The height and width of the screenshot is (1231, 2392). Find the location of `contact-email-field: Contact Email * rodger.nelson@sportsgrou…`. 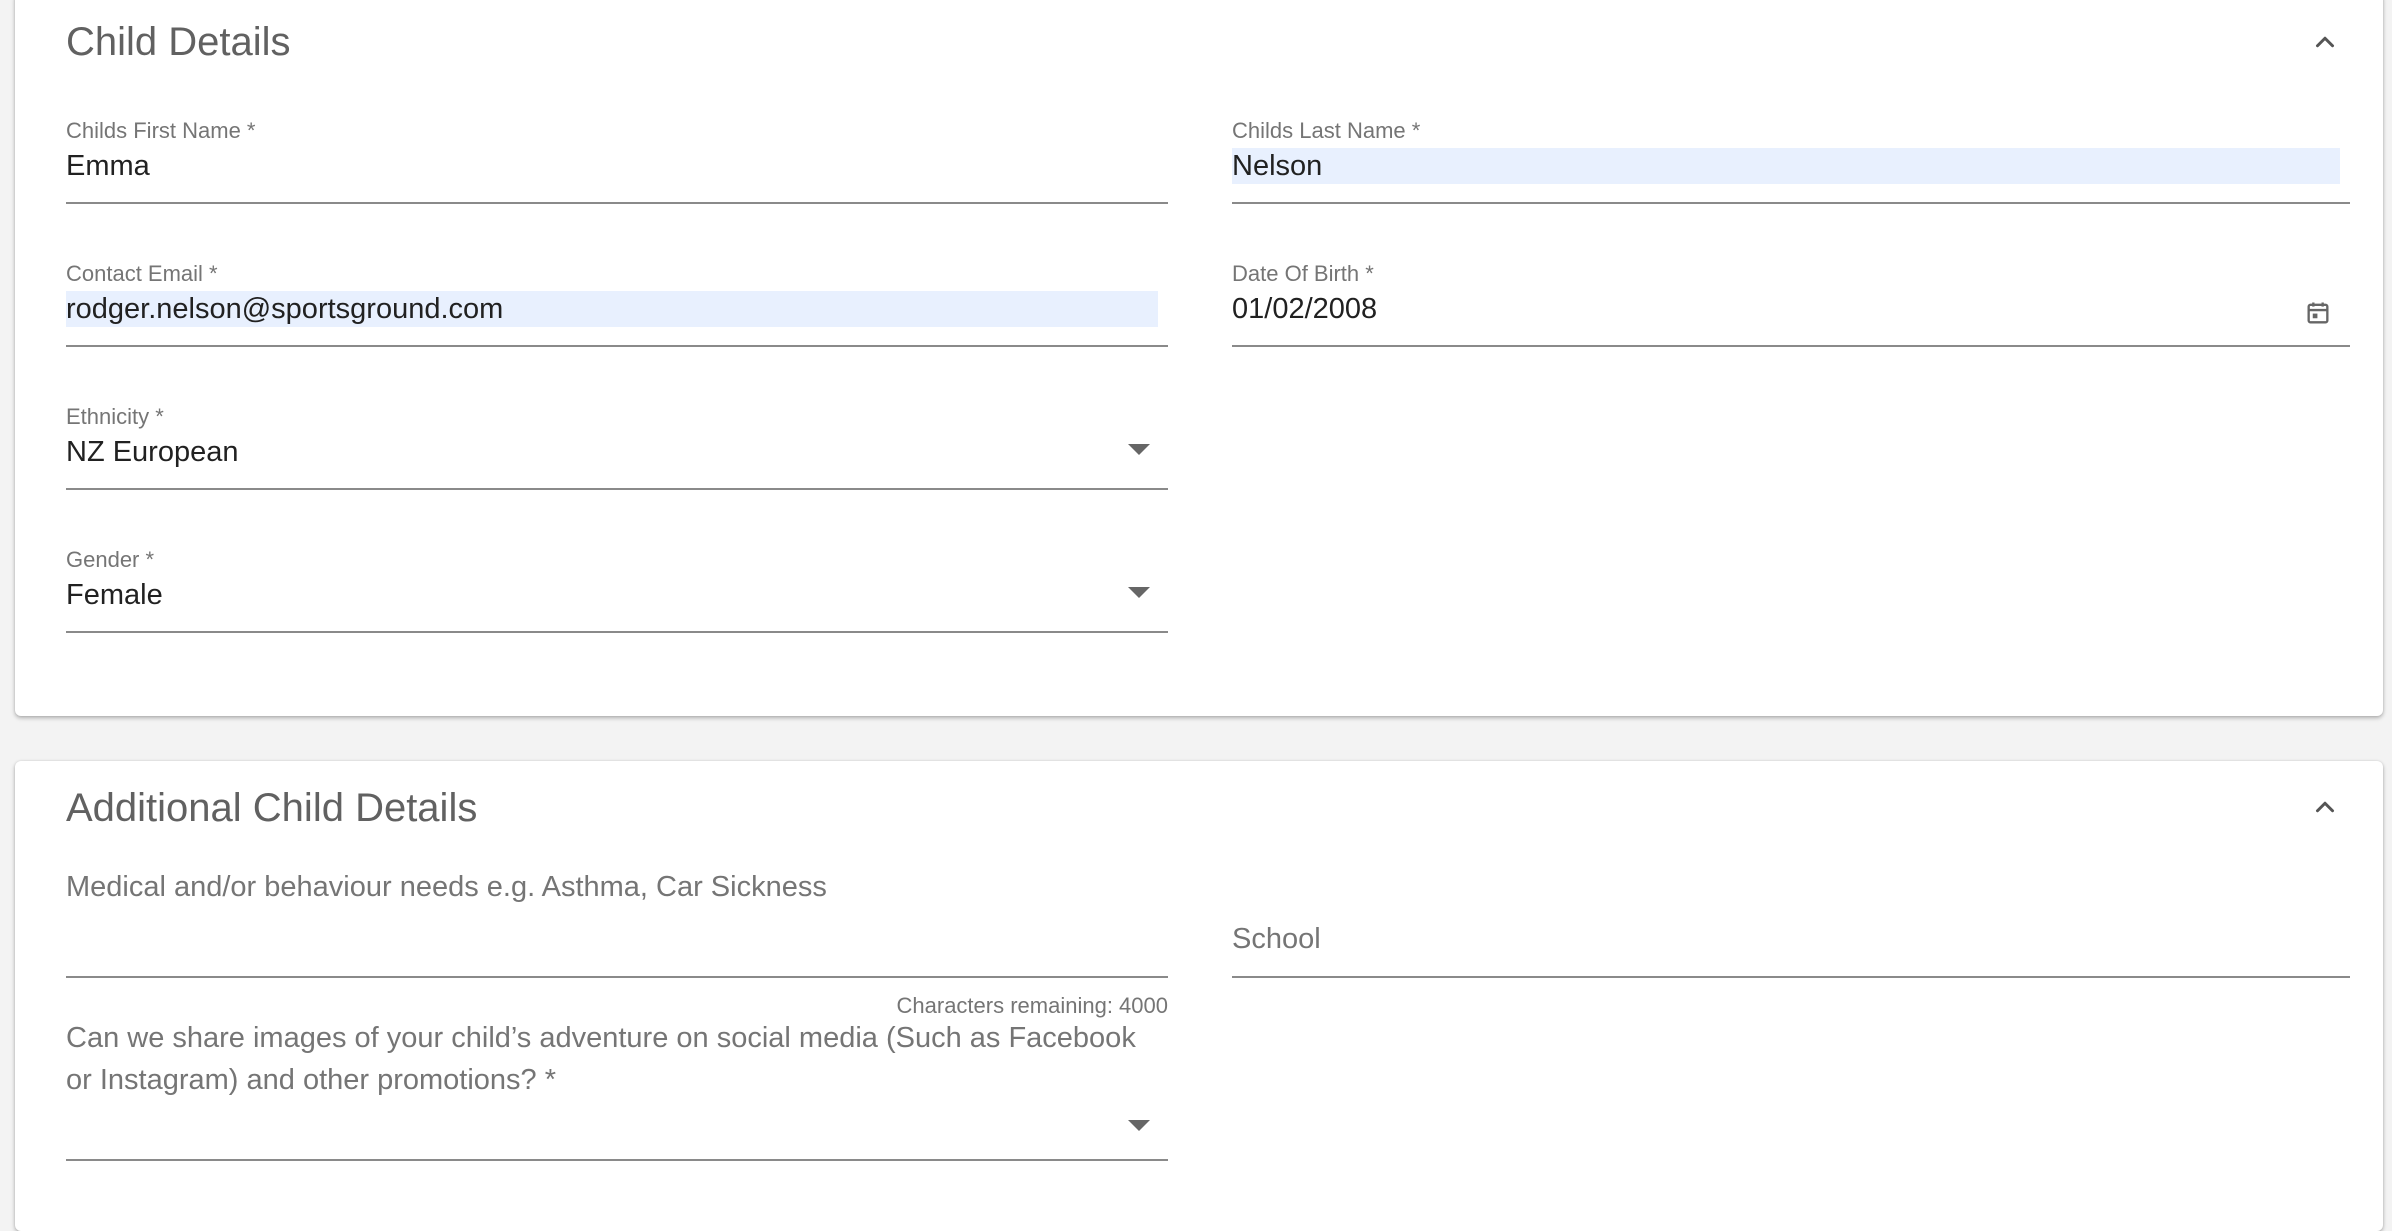

contact-email-field: Contact Email * rodger.nelson@sportsgrou… is located at coordinates (617, 316).